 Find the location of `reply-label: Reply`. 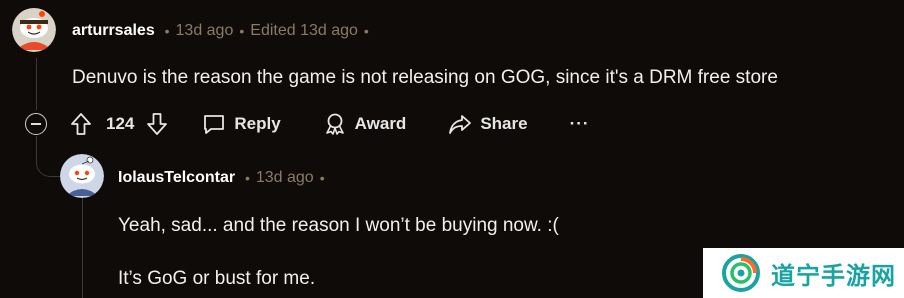

reply-label: Reply is located at coordinates (257, 123).